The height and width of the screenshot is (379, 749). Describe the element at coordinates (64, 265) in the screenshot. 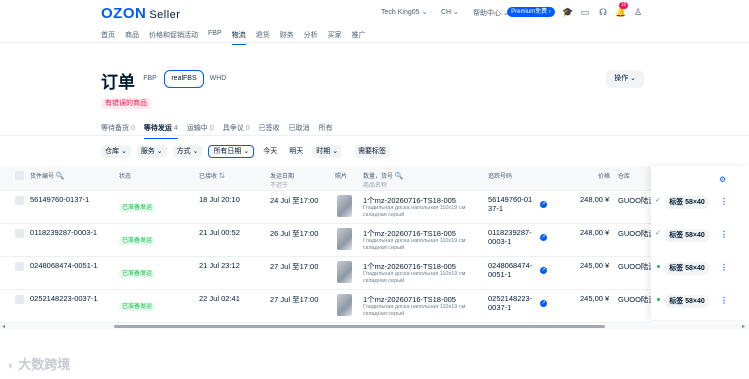

I see `shipment-id-link: 0248068474-0051-1` at that location.